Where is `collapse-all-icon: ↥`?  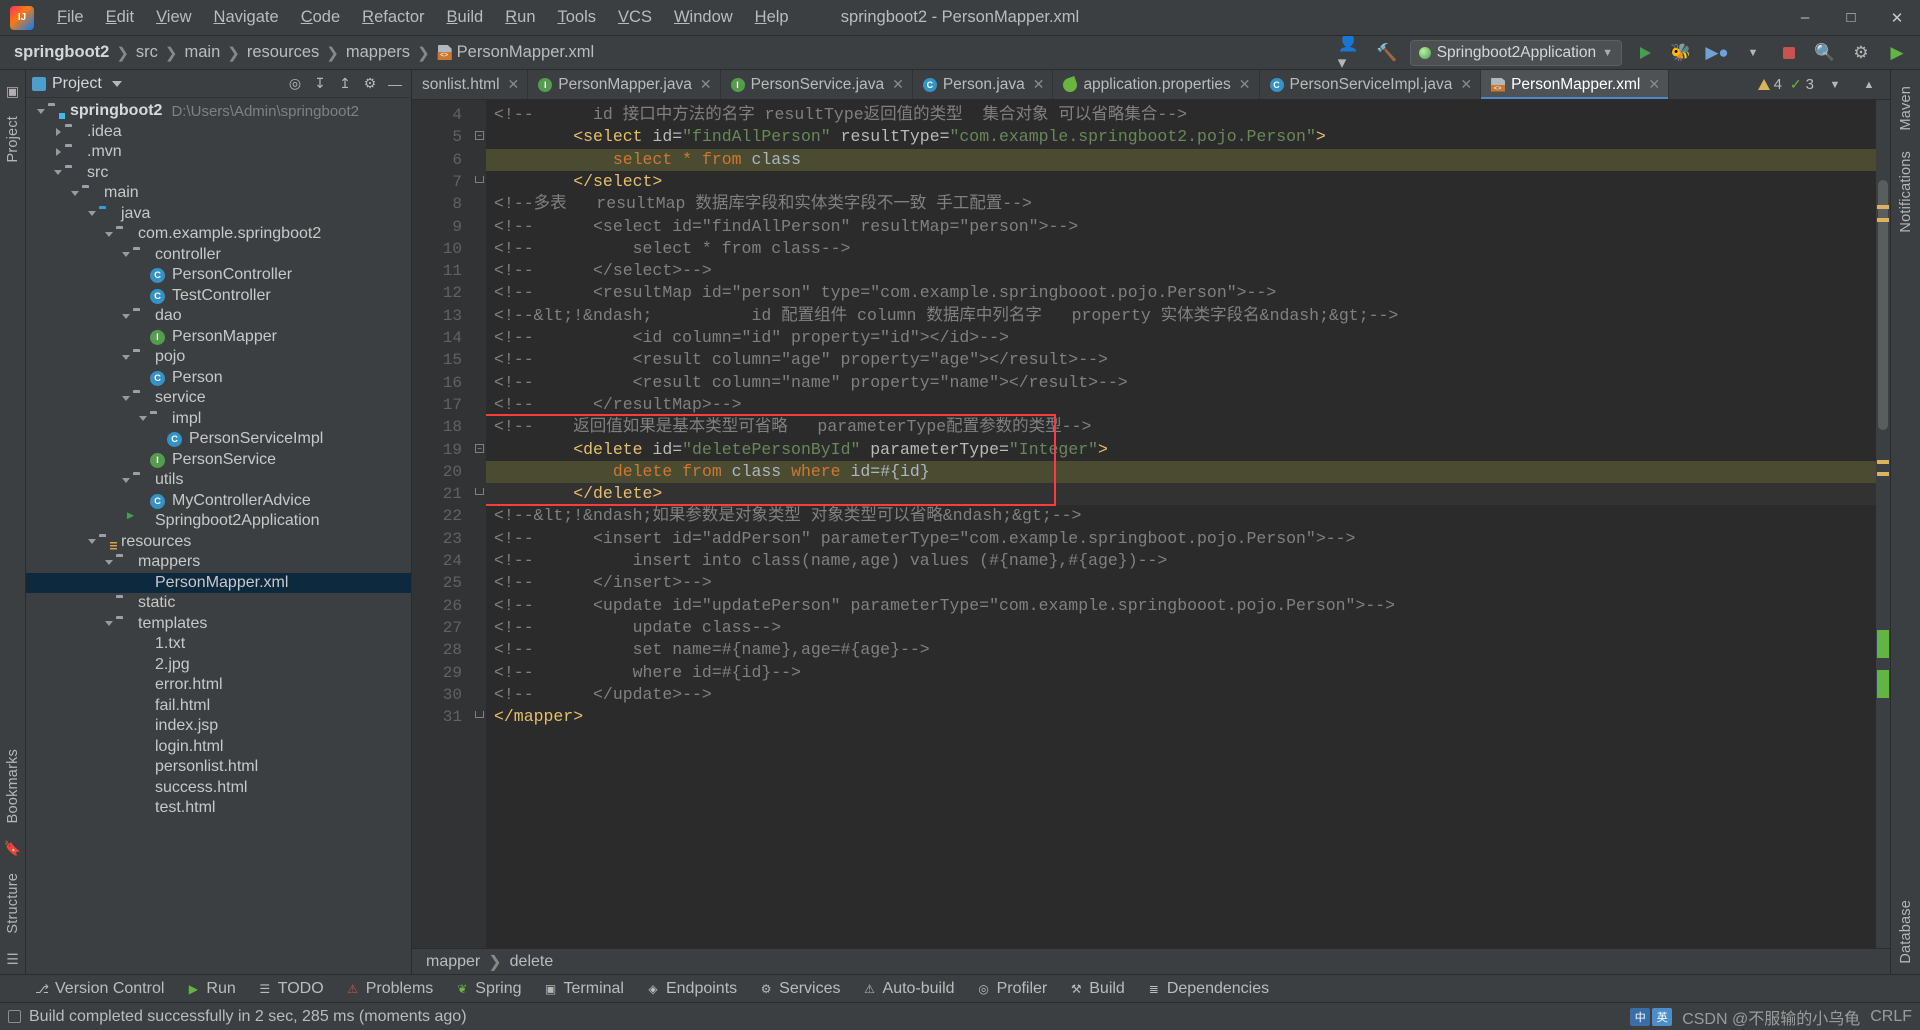
collapse-all-icon: ↥ is located at coordinates (345, 84).